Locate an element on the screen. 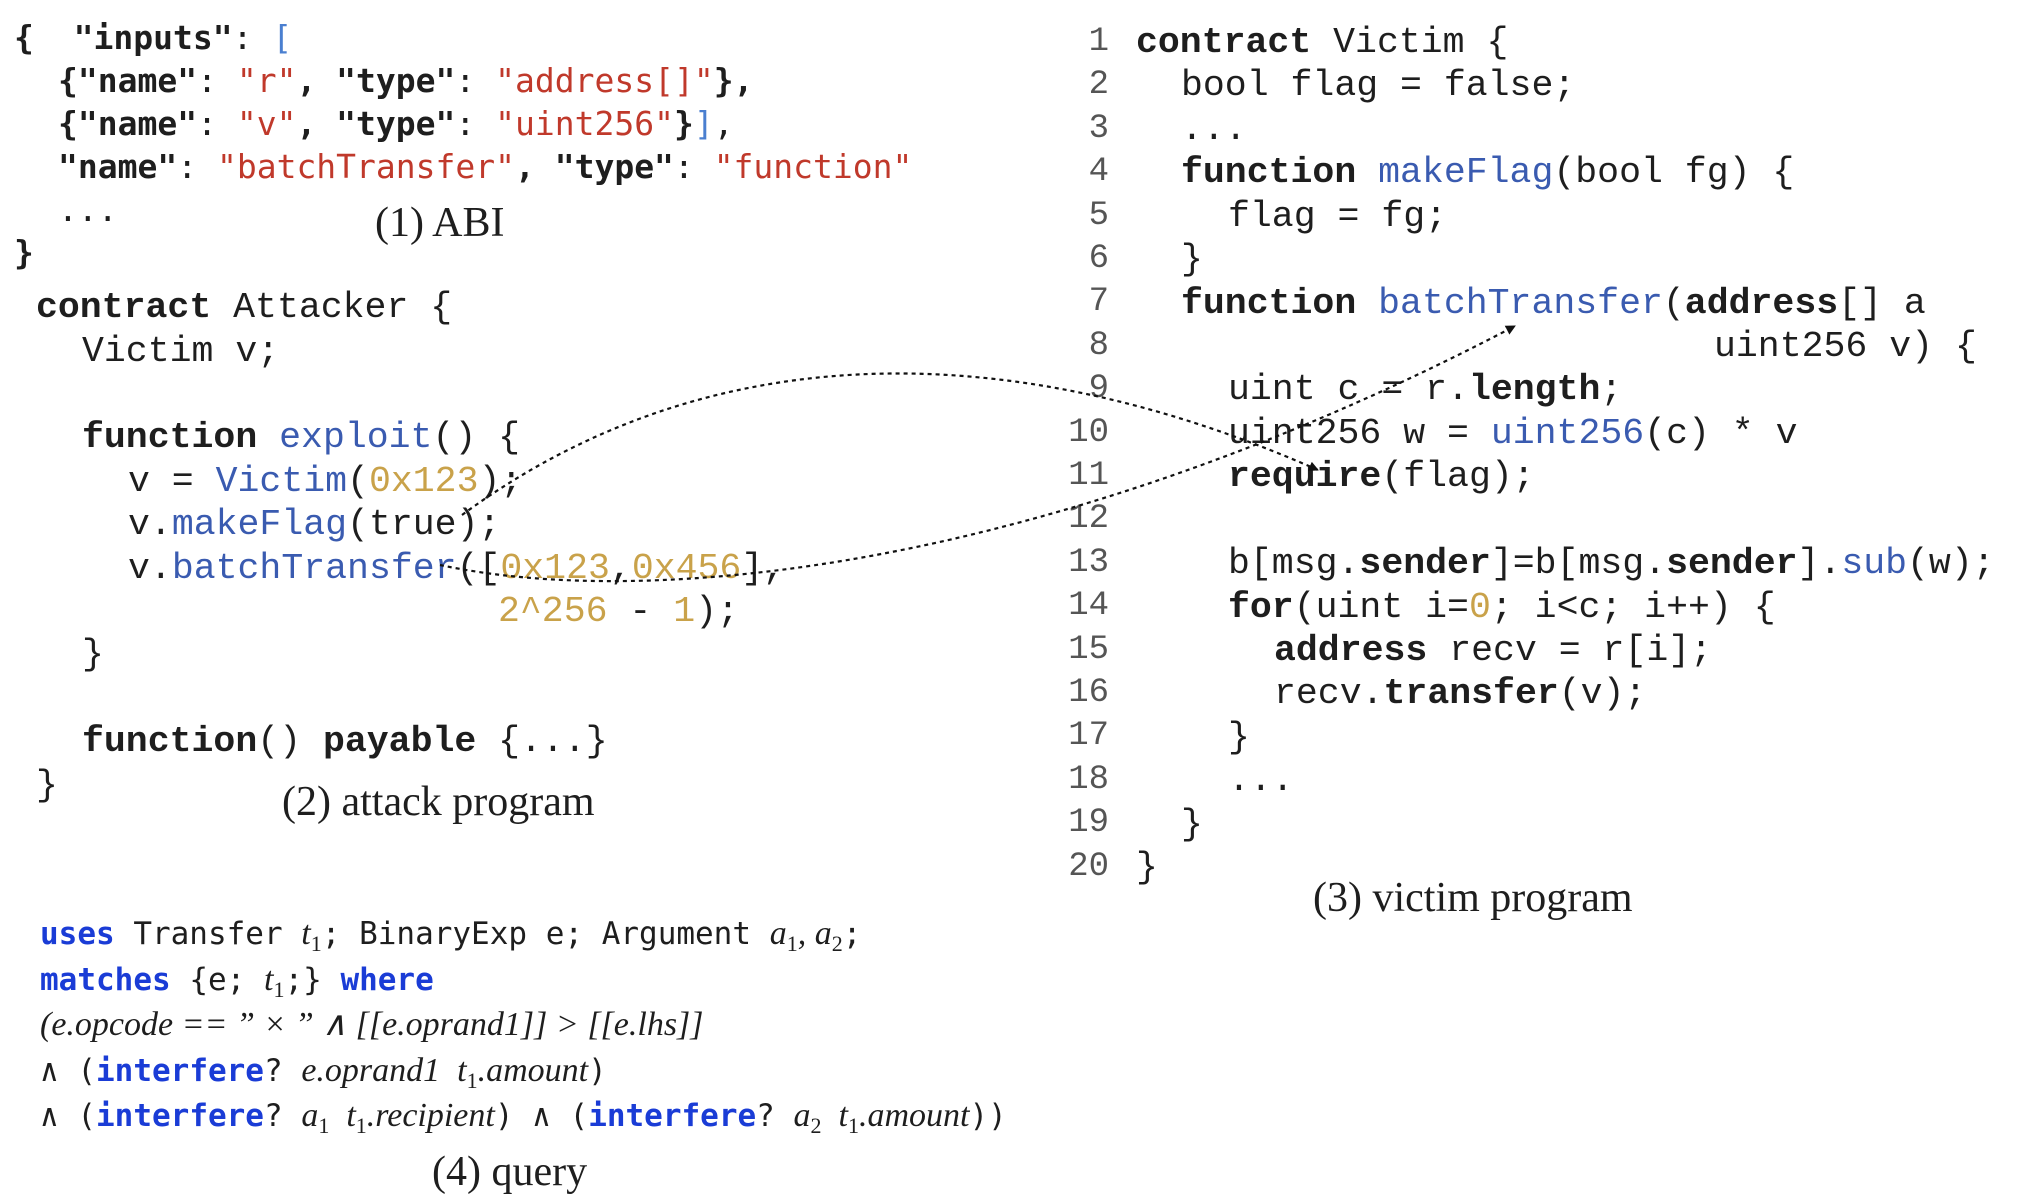 The height and width of the screenshot is (1198, 2032). query-var: .recipient is located at coordinates (430, 1115).